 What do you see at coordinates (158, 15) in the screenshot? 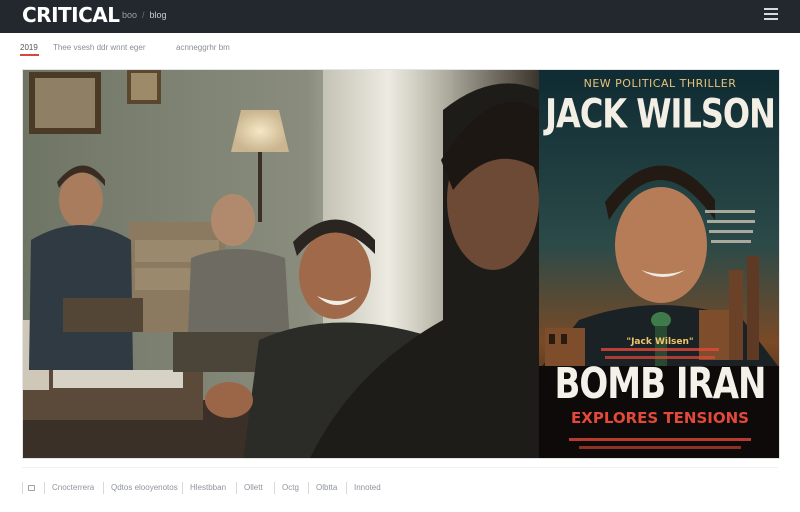
I see `breadcrumb-item-current: blog` at bounding box center [158, 15].